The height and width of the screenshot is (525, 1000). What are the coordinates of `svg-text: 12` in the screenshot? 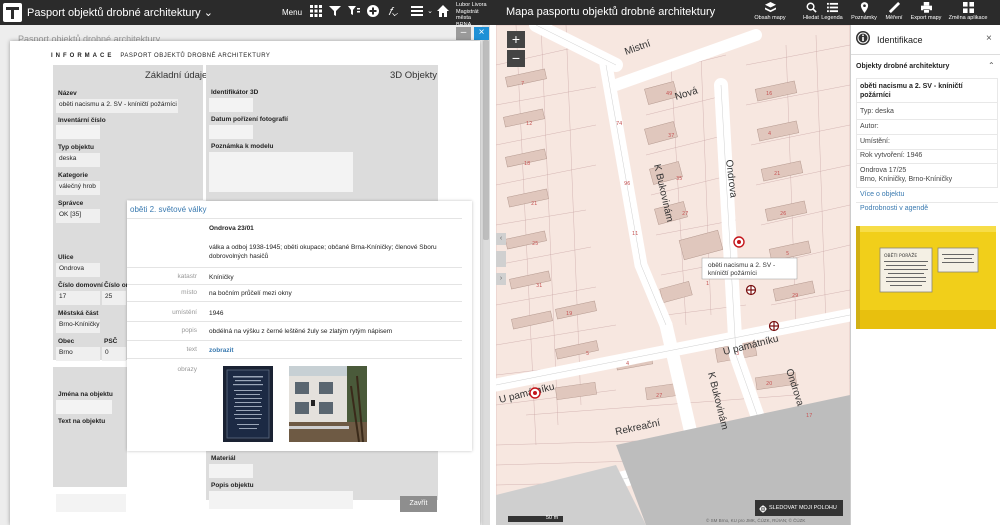 It's located at (529, 124).